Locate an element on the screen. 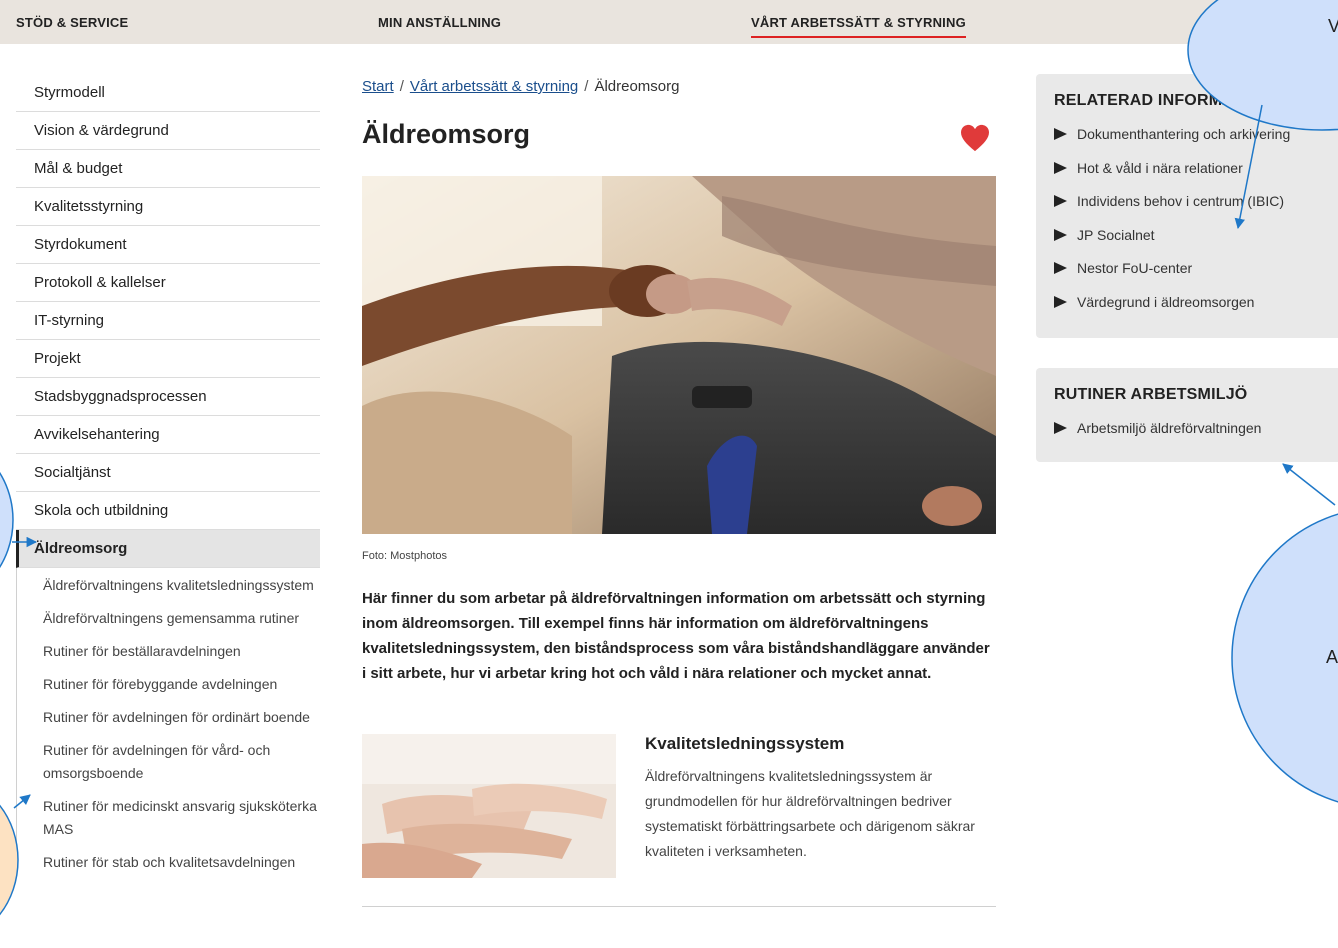 The height and width of the screenshot is (948, 1338). related-link-dokumenthantering: Dokumenthantering och arkivering is located at coordinates (1196, 135).